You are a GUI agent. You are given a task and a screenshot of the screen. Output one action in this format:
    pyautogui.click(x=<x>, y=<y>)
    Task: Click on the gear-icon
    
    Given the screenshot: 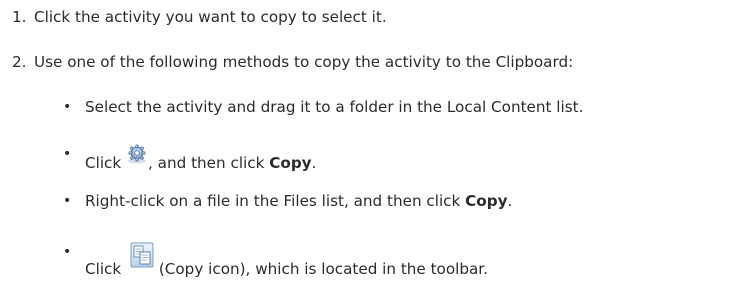 What is the action you would take?
    pyautogui.click(x=137, y=156)
    